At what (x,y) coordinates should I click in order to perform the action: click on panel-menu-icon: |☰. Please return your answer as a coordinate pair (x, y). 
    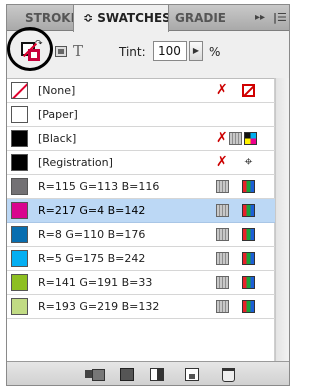
    Looking at the image, I should click on (281, 18).